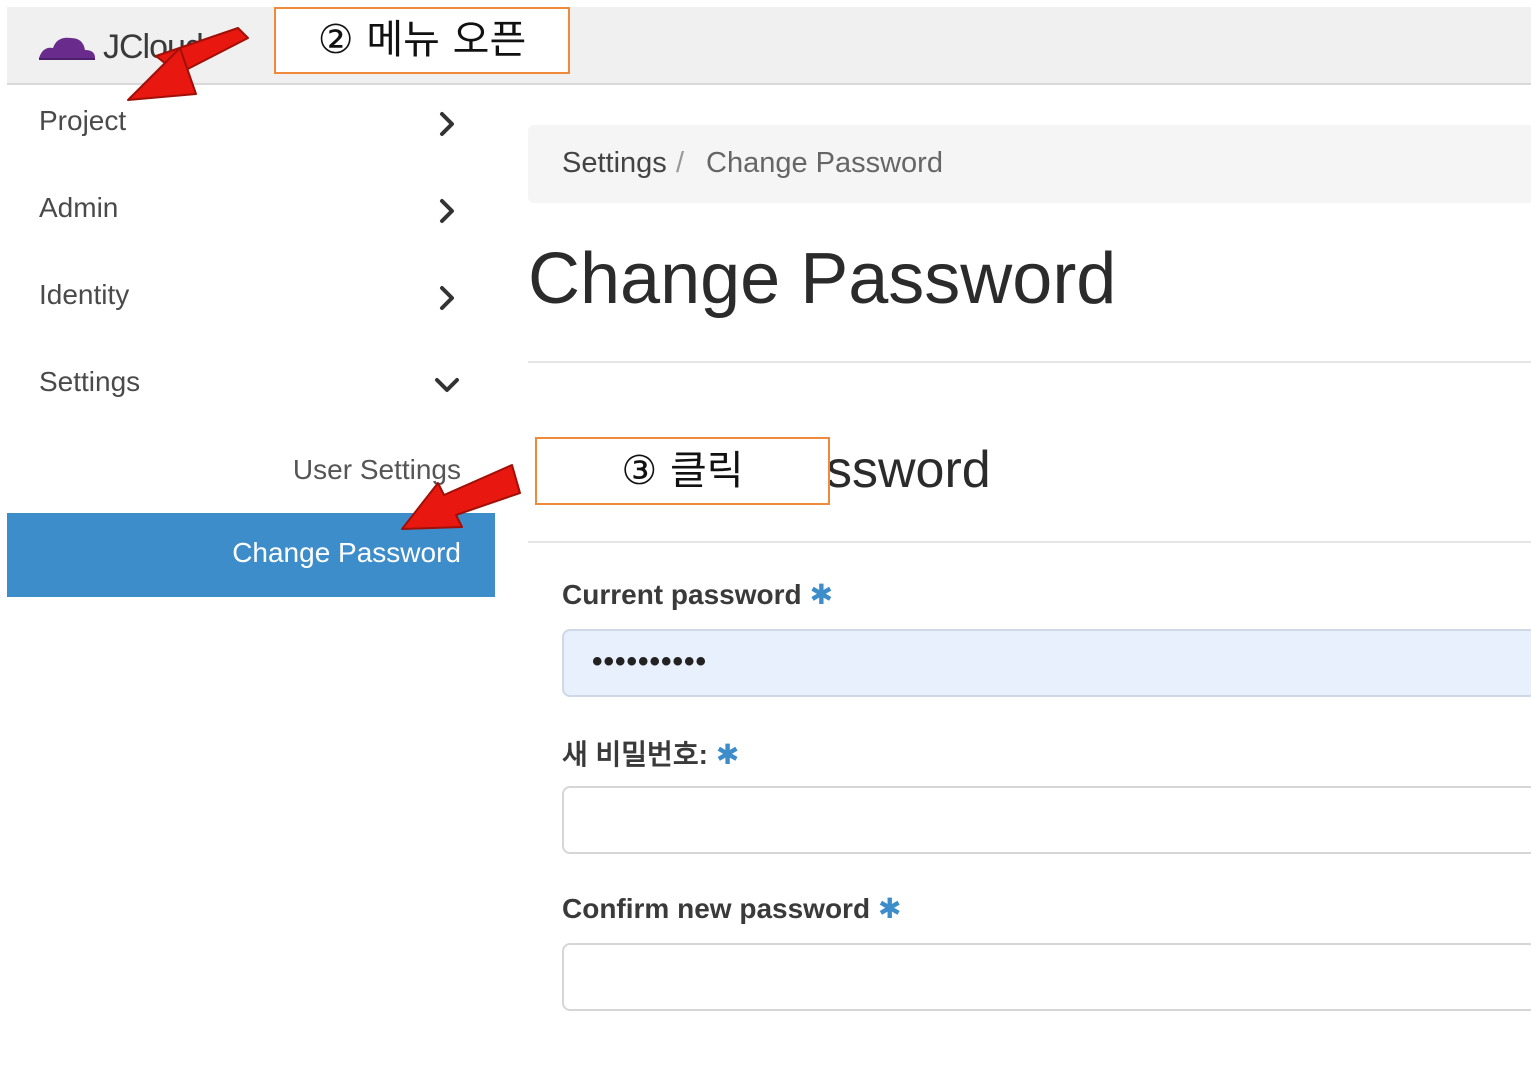 This screenshot has width=1531, height=1075. I want to click on section-title: ssword, so click(908, 470).